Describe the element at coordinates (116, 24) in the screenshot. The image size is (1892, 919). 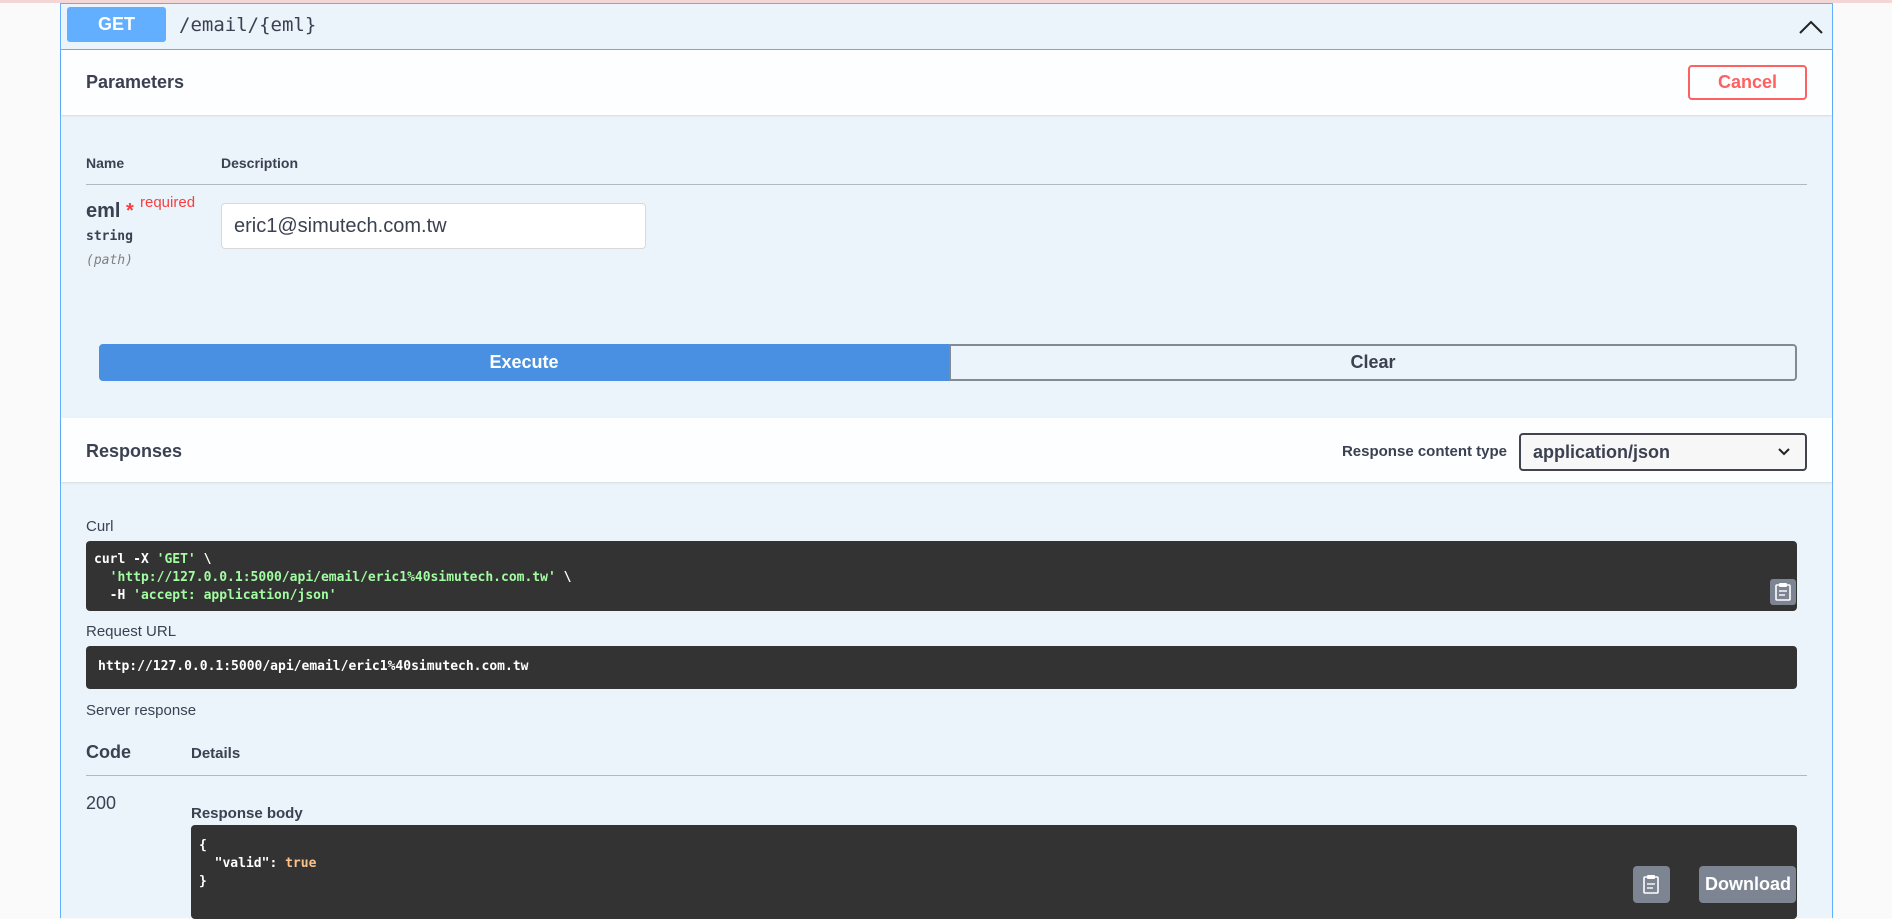
I see `method-badge: GET` at that location.